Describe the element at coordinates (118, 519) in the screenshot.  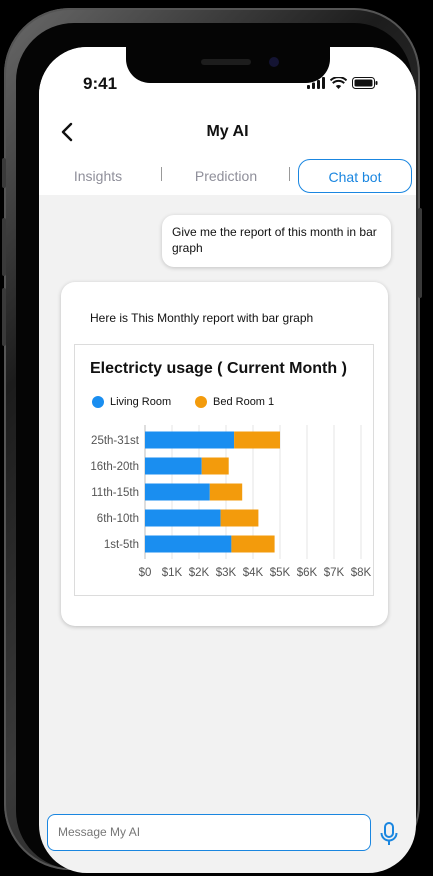
I see `y-tick-label: 6th-10th` at that location.